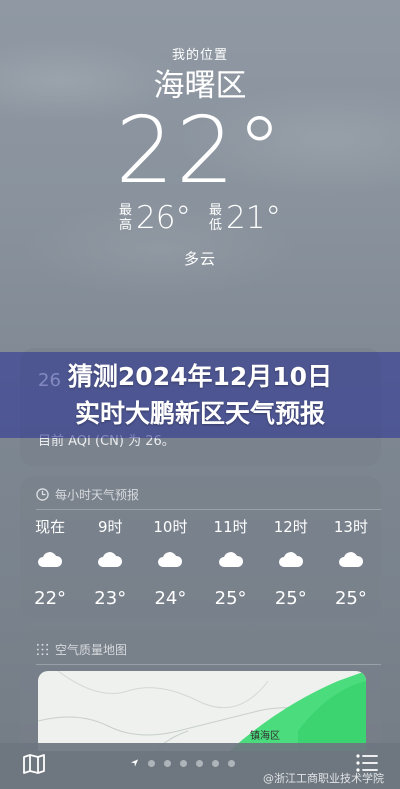 The width and height of the screenshot is (400, 789). Describe the element at coordinates (134, 763) in the screenshot. I see `location-arrow-icon` at that location.